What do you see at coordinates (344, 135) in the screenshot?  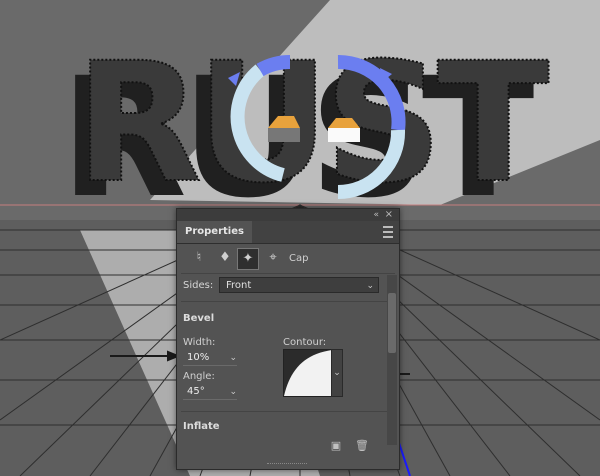 I see `scale-widget-right-base` at bounding box center [344, 135].